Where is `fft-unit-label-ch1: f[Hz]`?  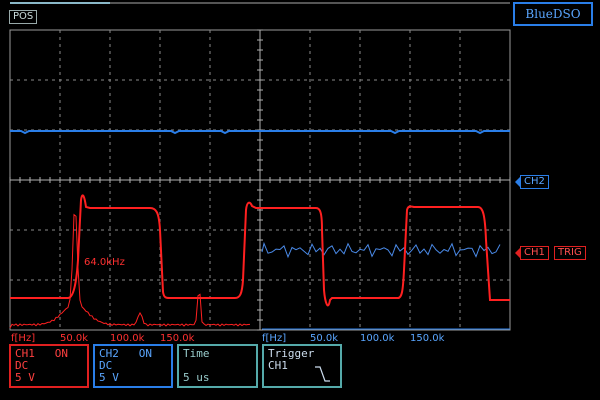
fft-unit-label-ch1: f[Hz] is located at coordinates (23, 338).